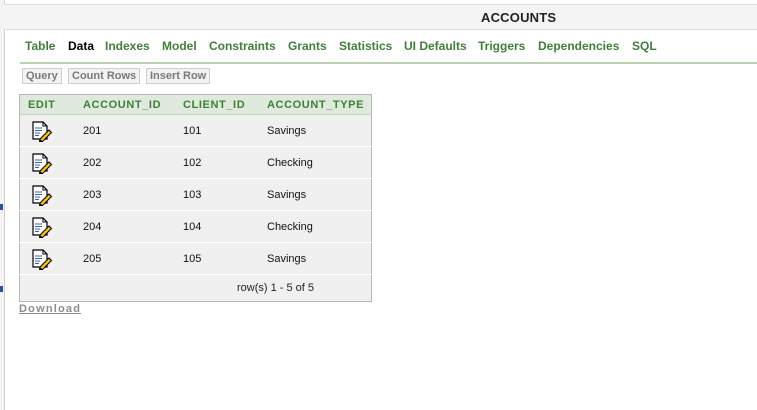 This screenshot has width=757, height=410. Describe the element at coordinates (179, 46) in the screenshot. I see `tab-model: Model` at that location.